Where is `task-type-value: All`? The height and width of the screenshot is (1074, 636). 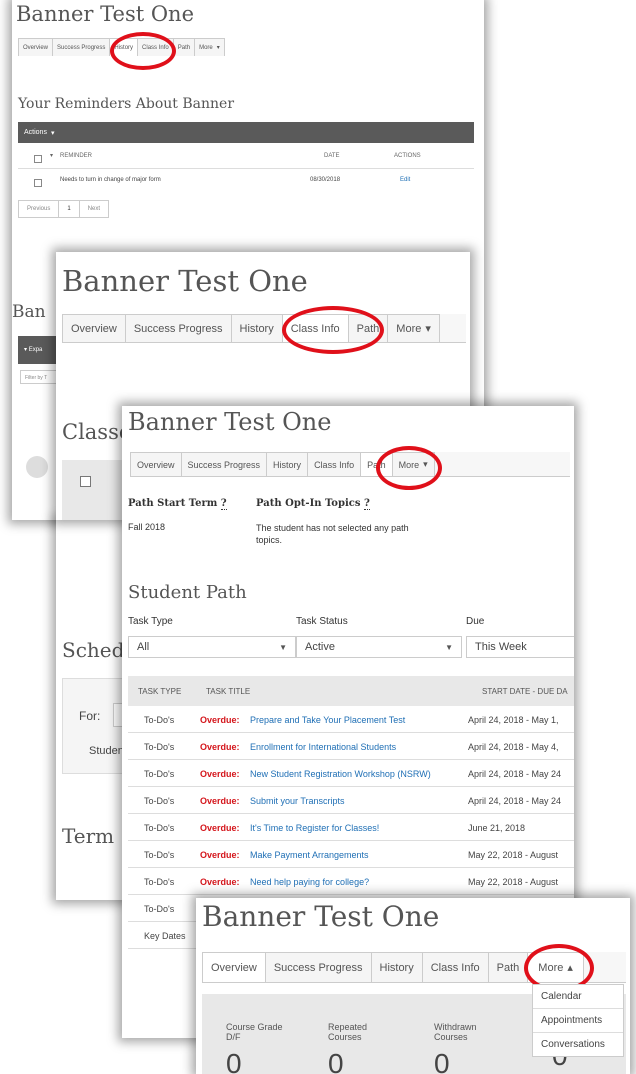
task-type-value: All is located at coordinates (143, 647).